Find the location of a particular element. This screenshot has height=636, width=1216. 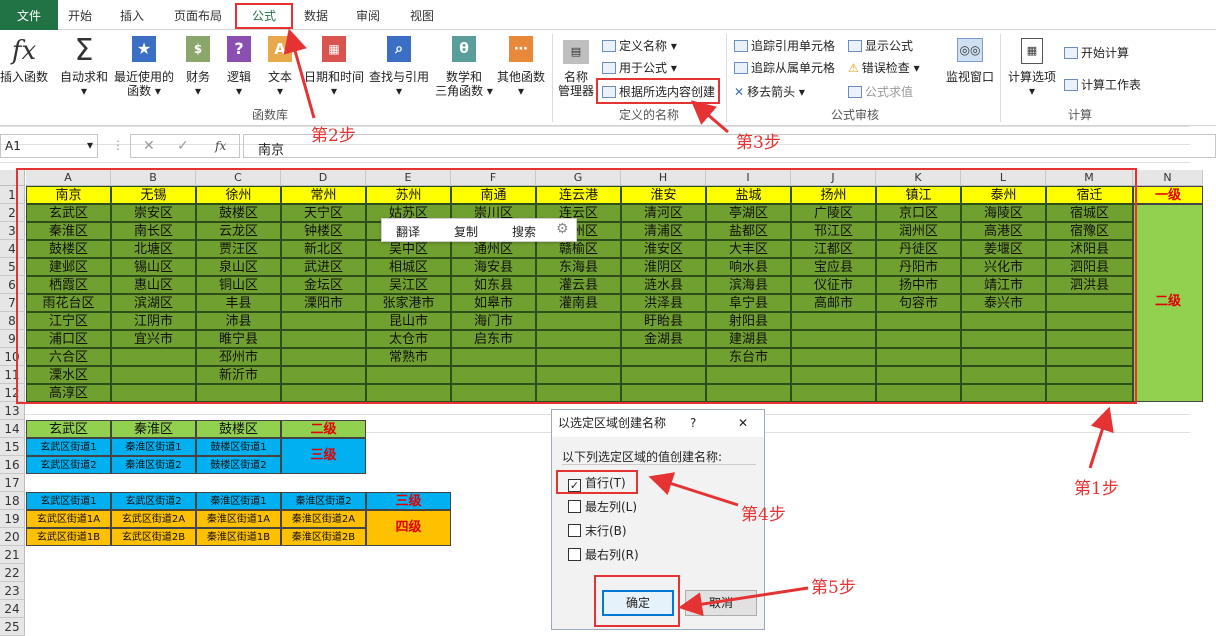

step1-arrow is located at coordinates (1101, 437).